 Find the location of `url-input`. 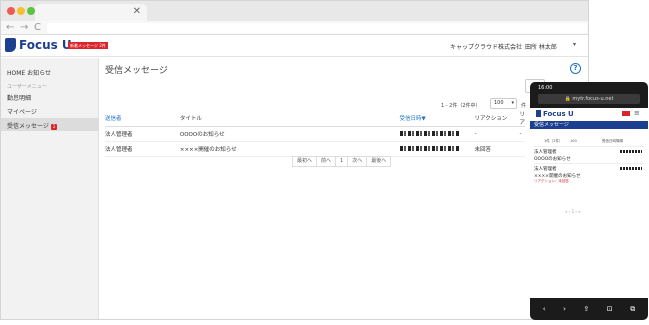

url-input is located at coordinates (317, 28).